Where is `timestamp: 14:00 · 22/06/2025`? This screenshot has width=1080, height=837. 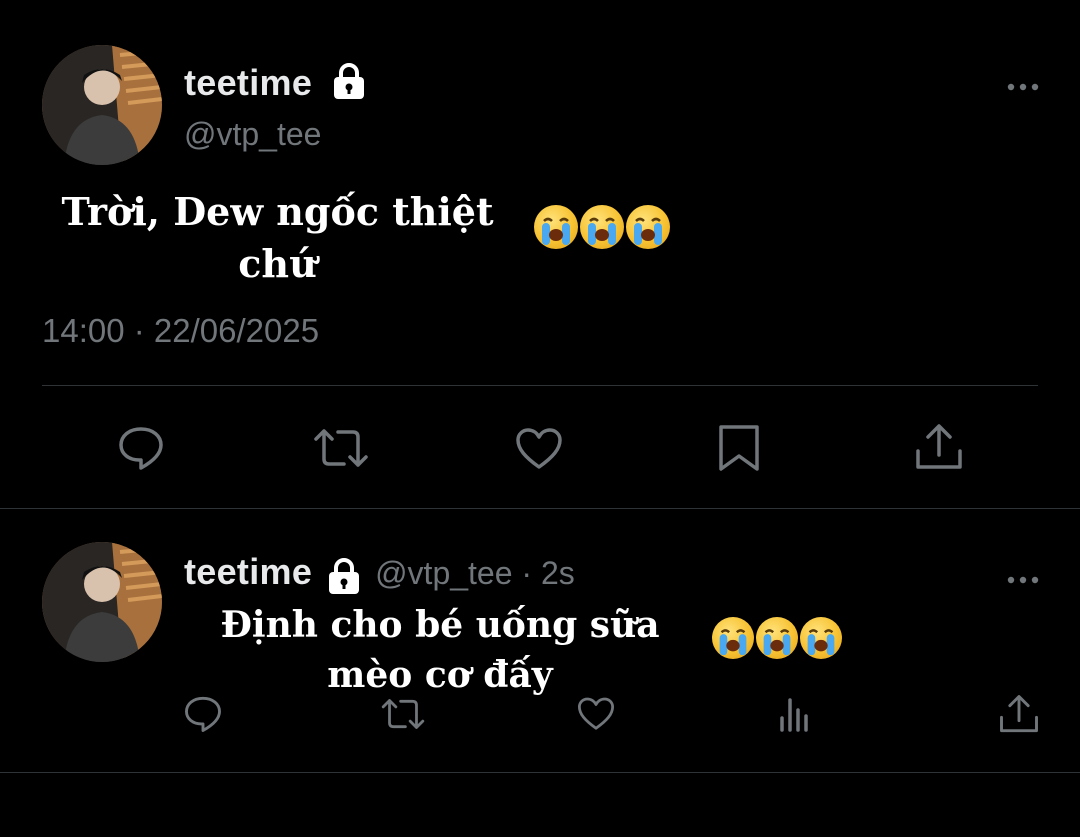 timestamp: 14:00 · 22/06/2025 is located at coordinates (180, 331).